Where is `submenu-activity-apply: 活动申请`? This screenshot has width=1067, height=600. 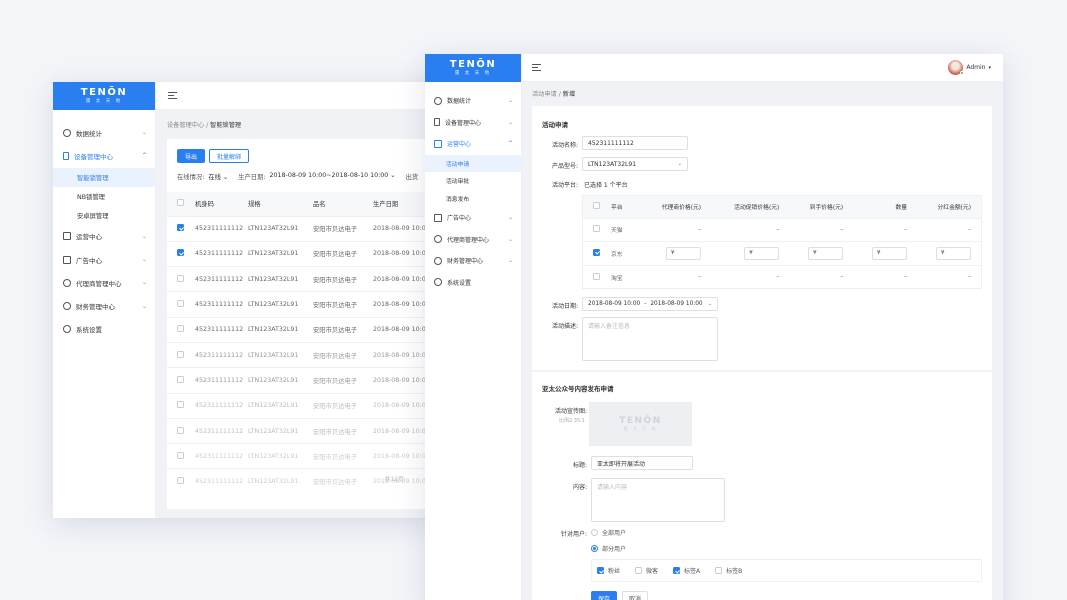 submenu-activity-apply: 活动申请 is located at coordinates (473, 163).